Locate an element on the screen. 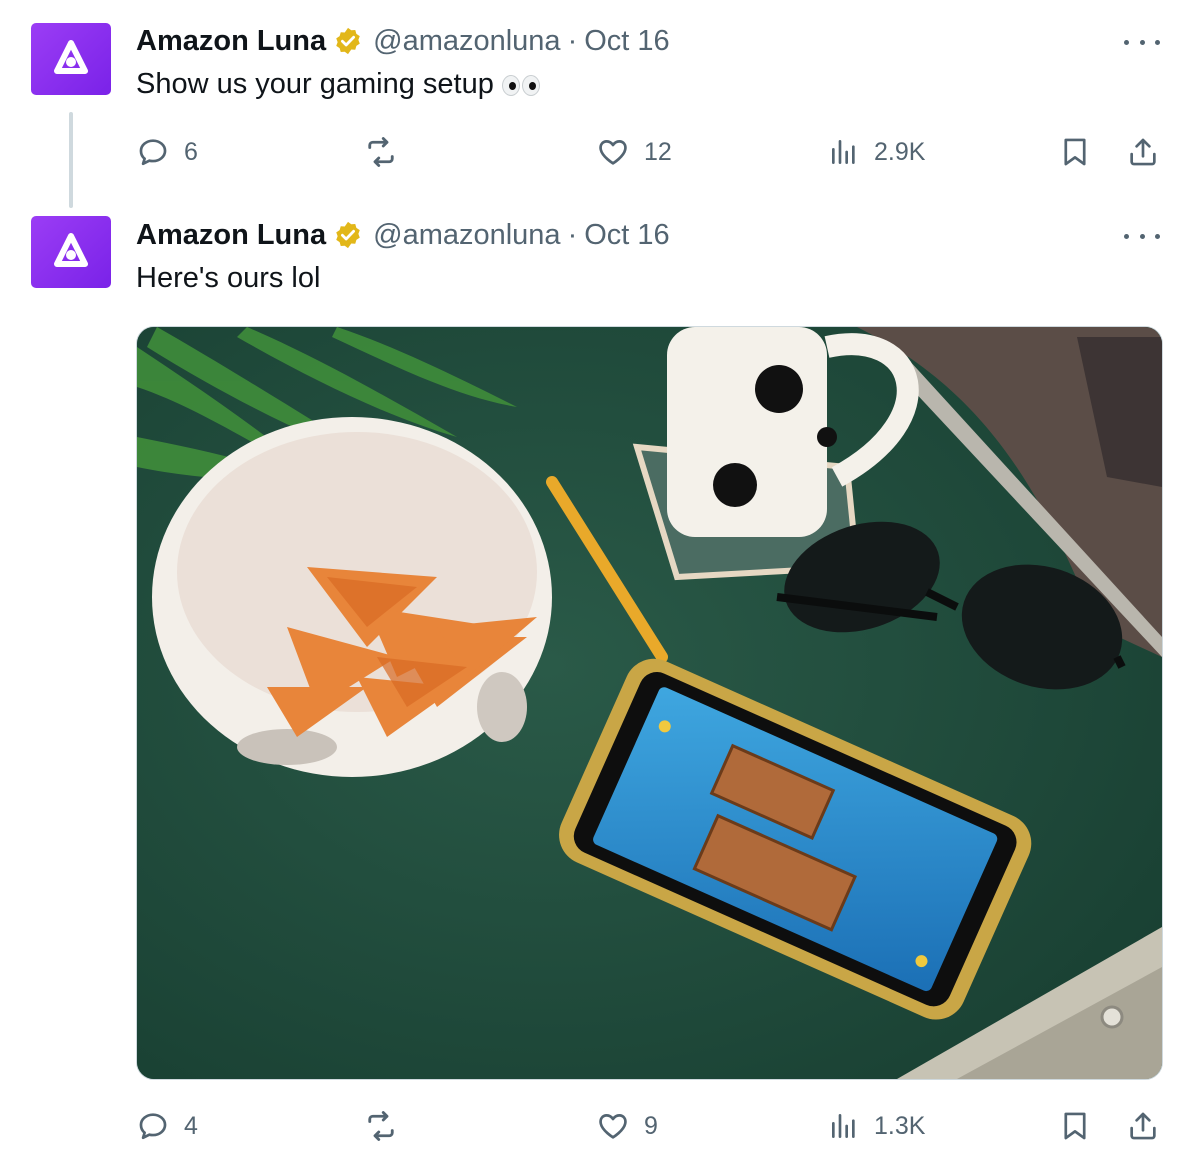 This screenshot has width=1192, height=1168. reply-button: 6 is located at coordinates (167, 152).